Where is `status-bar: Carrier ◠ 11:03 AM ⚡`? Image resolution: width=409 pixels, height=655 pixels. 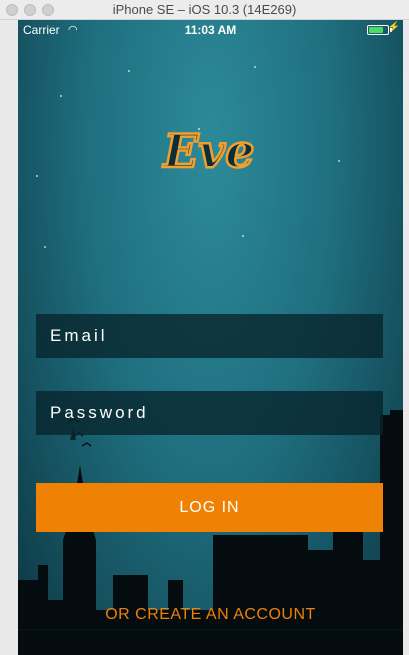 status-bar: Carrier ◠ 11:03 AM ⚡ is located at coordinates (210, 30).